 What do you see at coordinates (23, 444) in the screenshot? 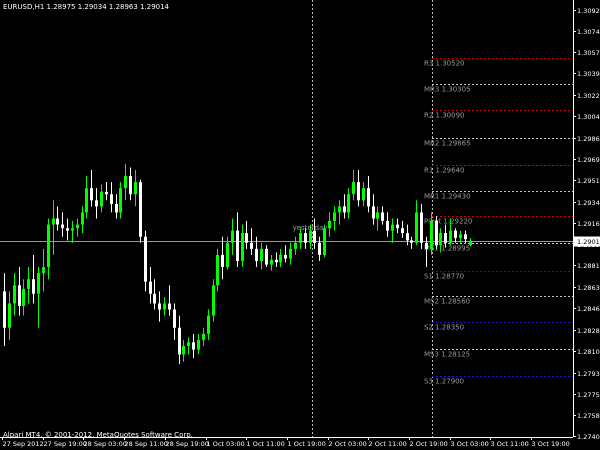
I see `time-tick-label: 27 Sep 2012` at bounding box center [23, 444].